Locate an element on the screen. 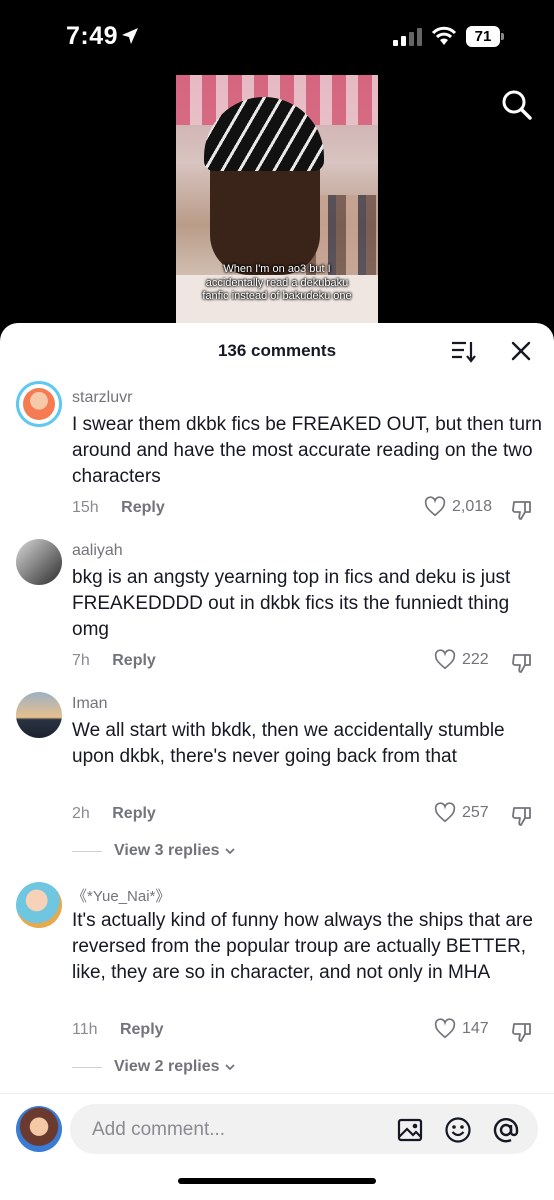 The width and height of the screenshot is (554, 1200). comment-meta: 2h Reply is located at coordinates (114, 814).